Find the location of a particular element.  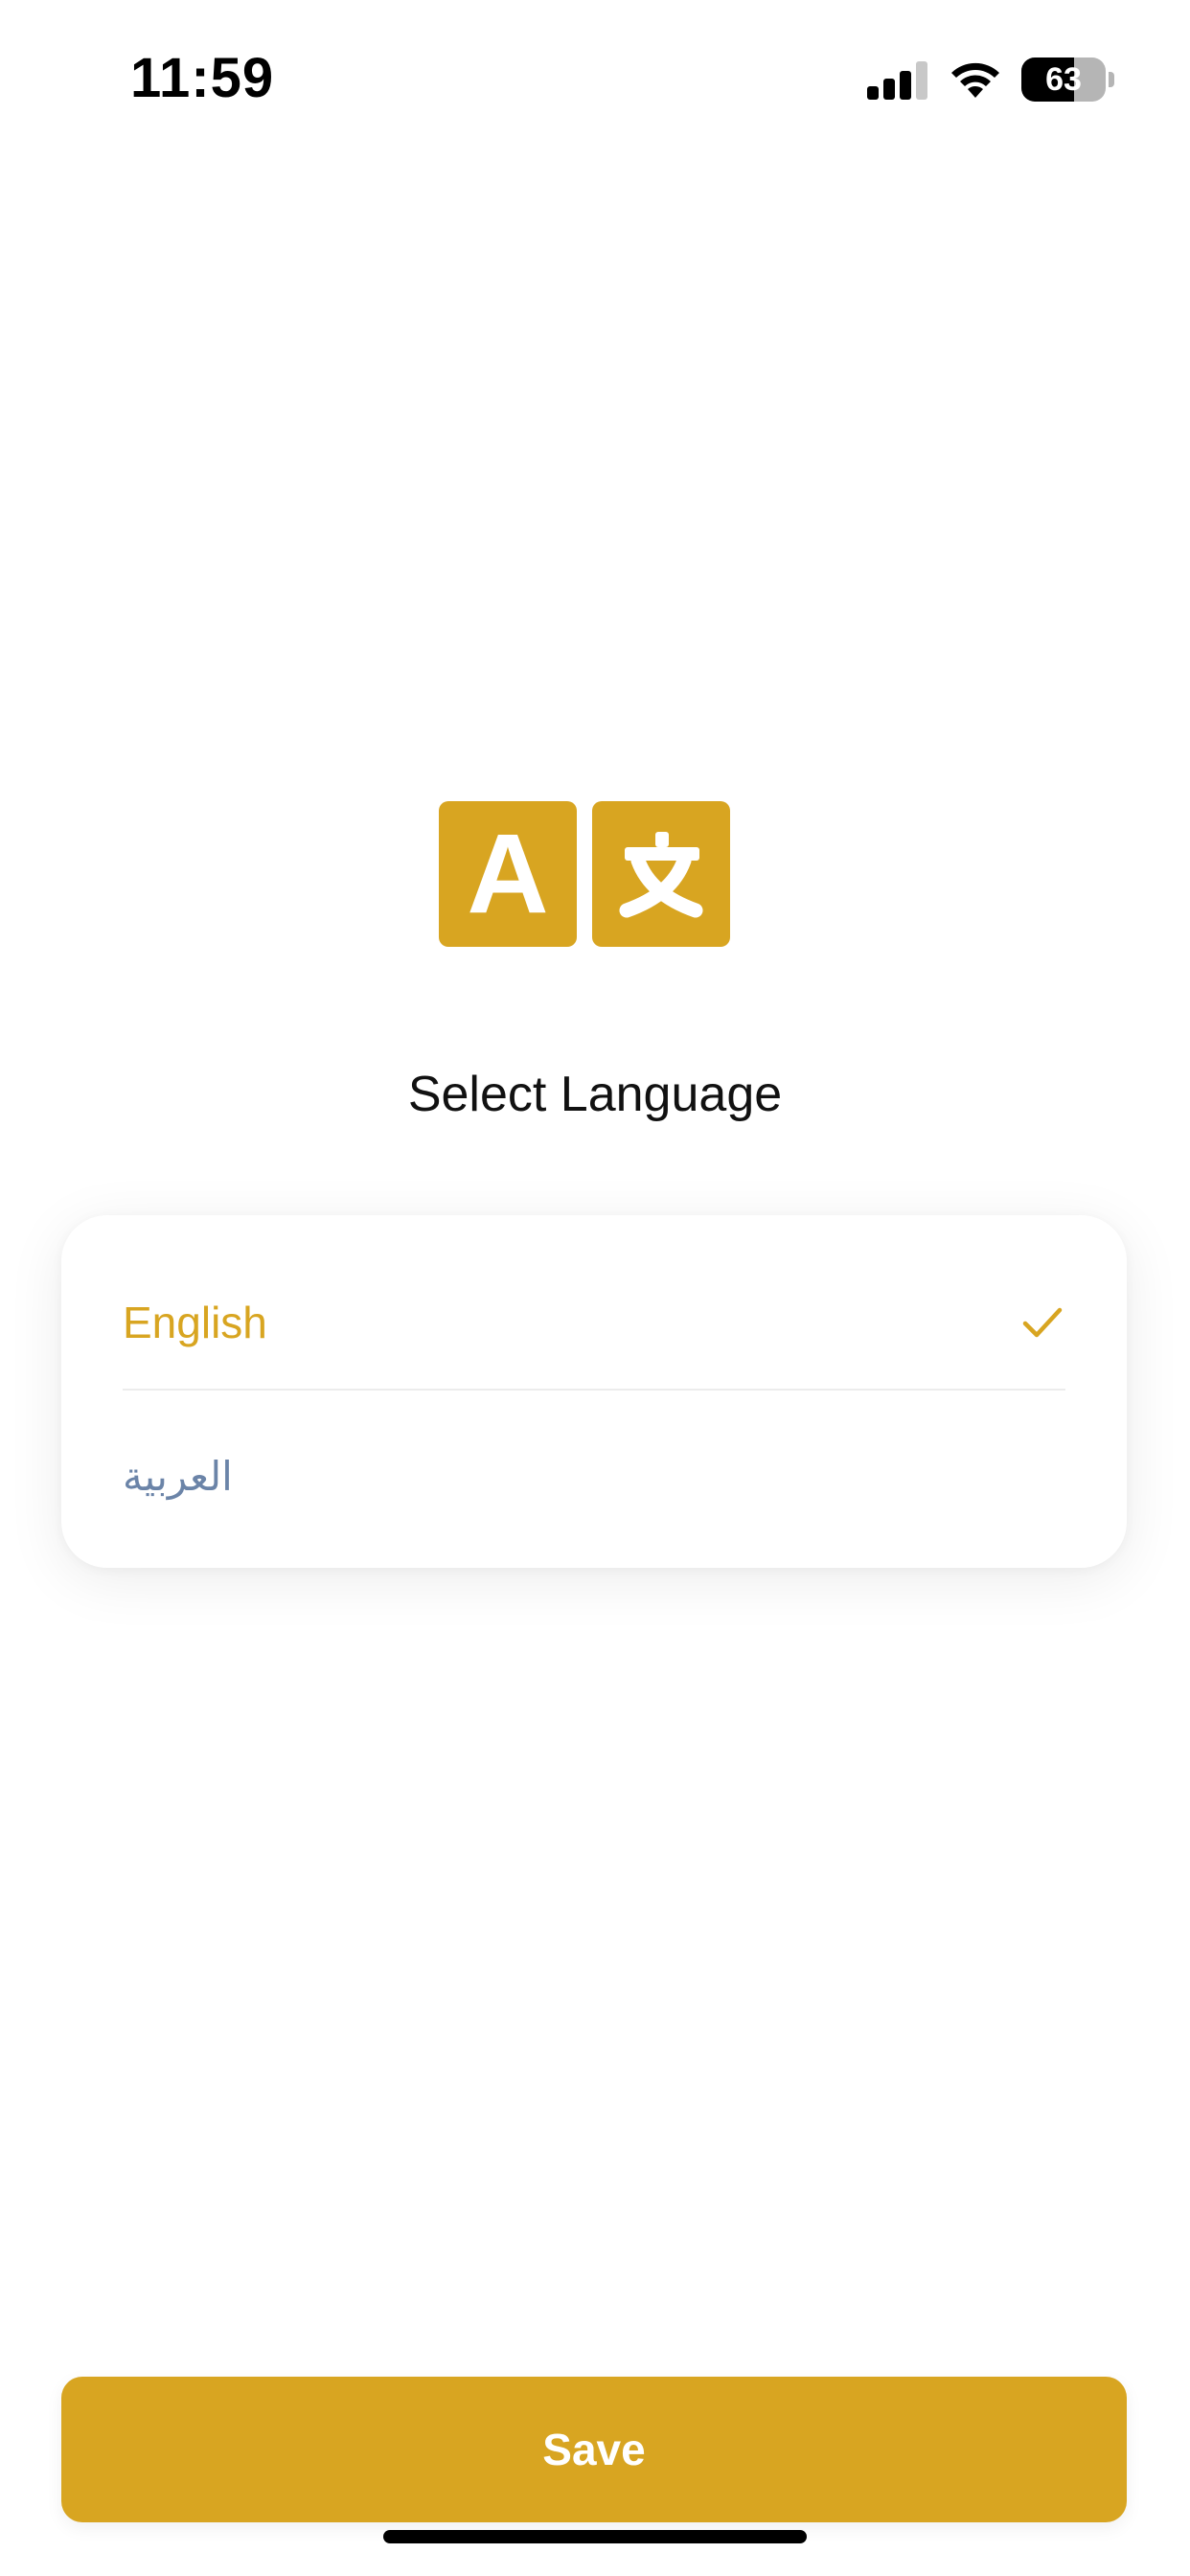

battery-icon: 63 is located at coordinates (1064, 80).